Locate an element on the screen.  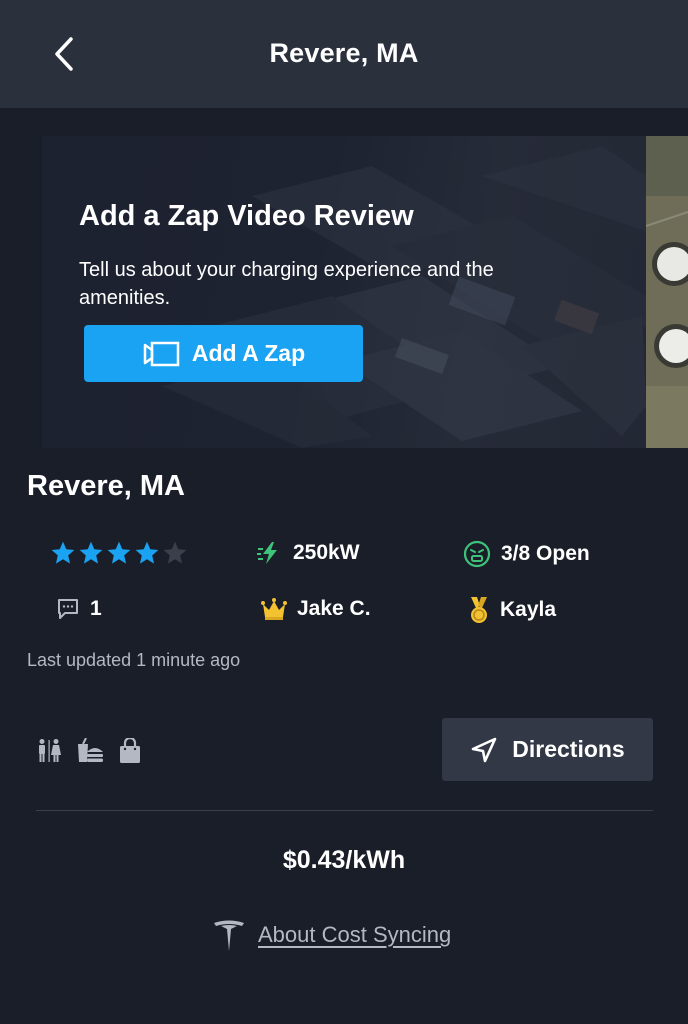
availability-value: 3/8 Open is located at coordinates (545, 553).